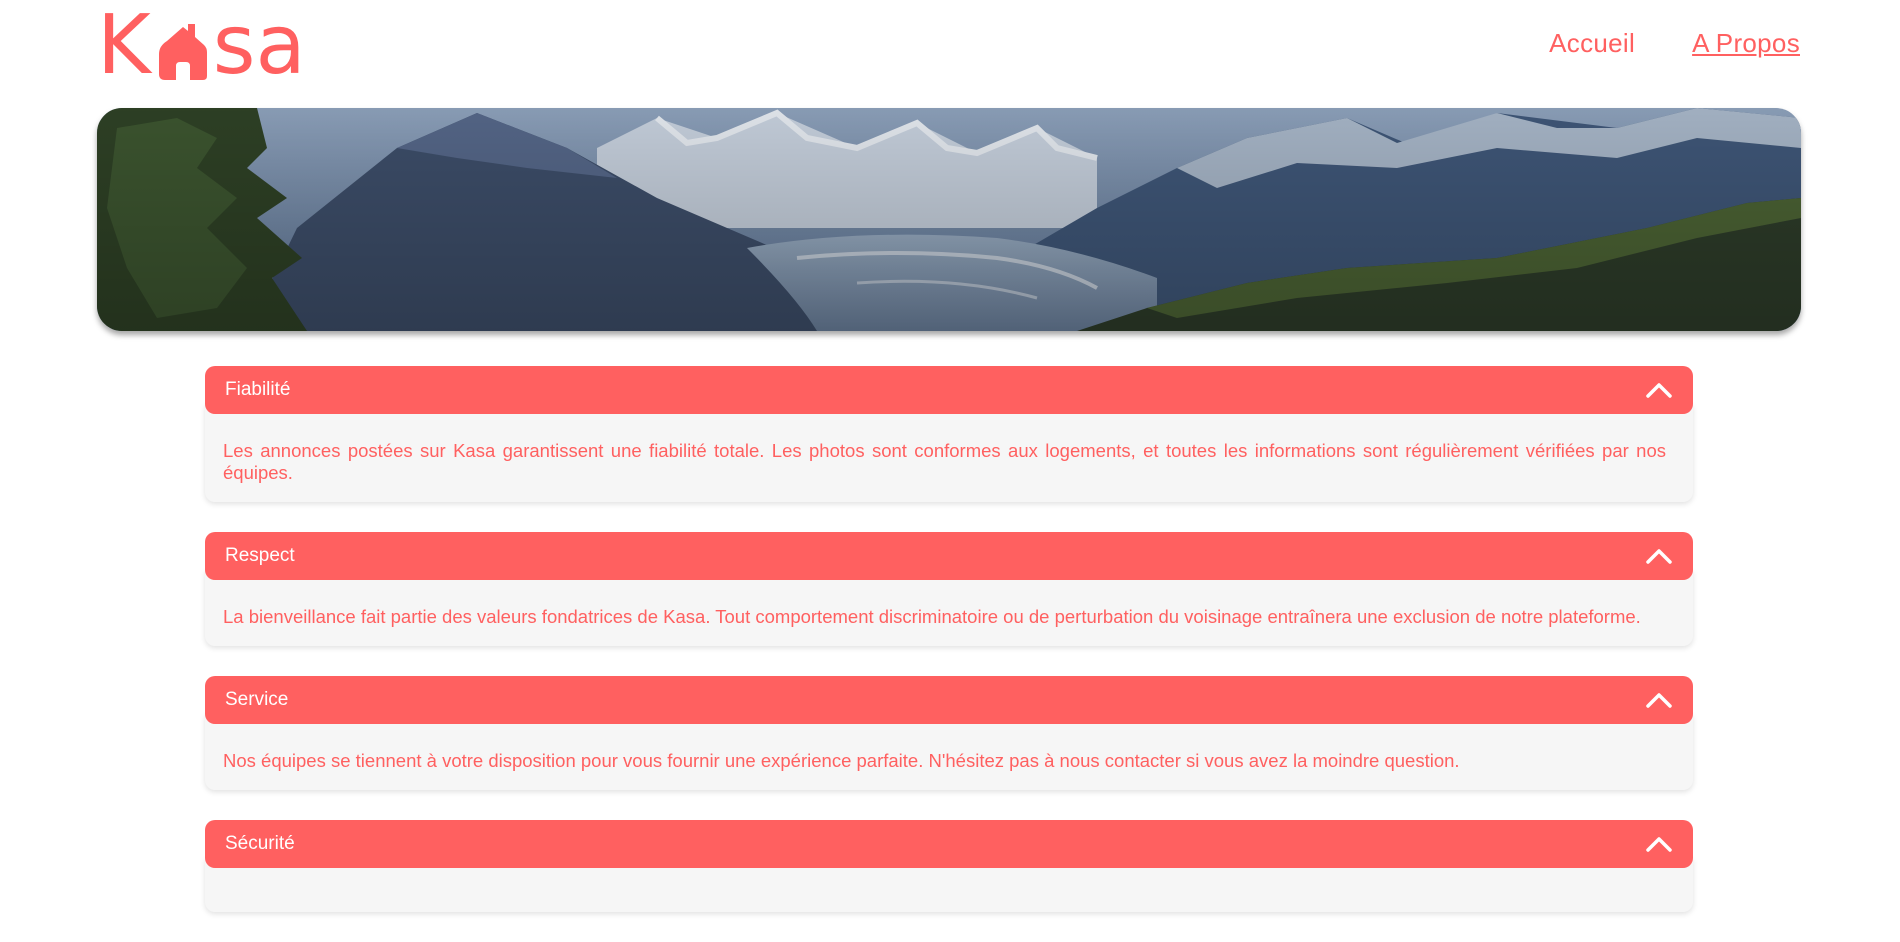  I want to click on site-header: K sa Accueil A Propos, so click(950, 50).